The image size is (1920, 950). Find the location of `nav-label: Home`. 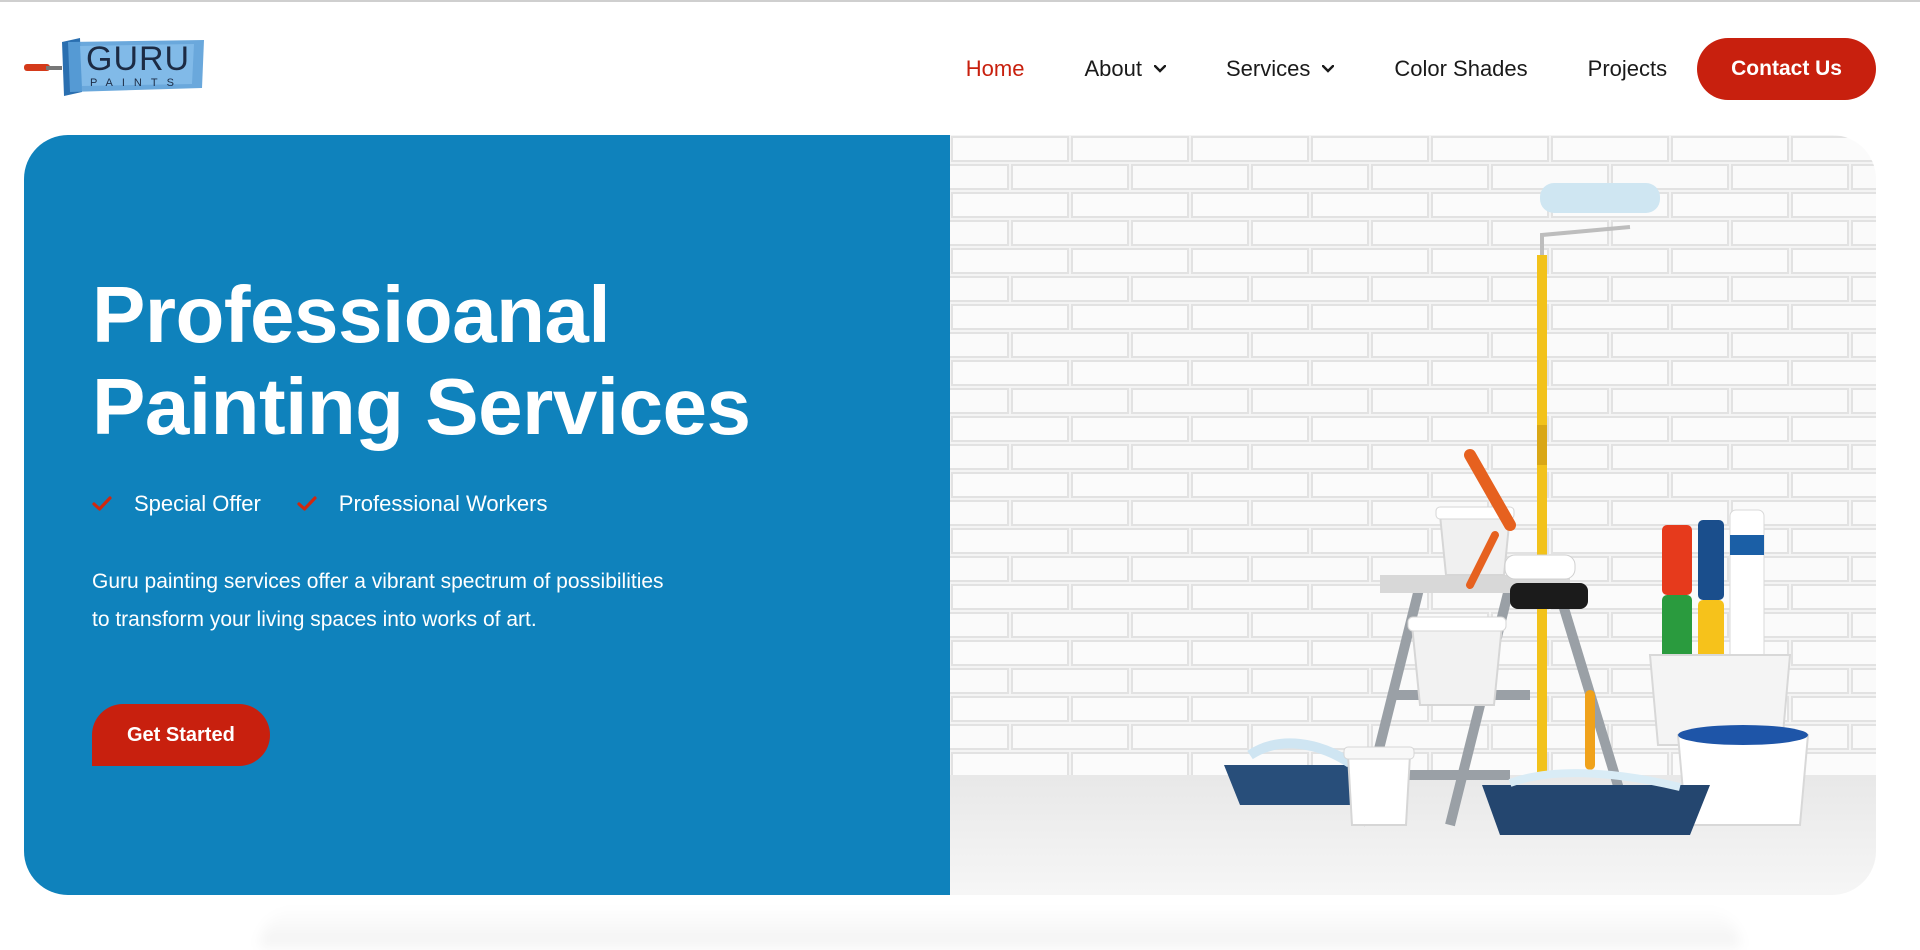

nav-label: Home is located at coordinates (995, 68).